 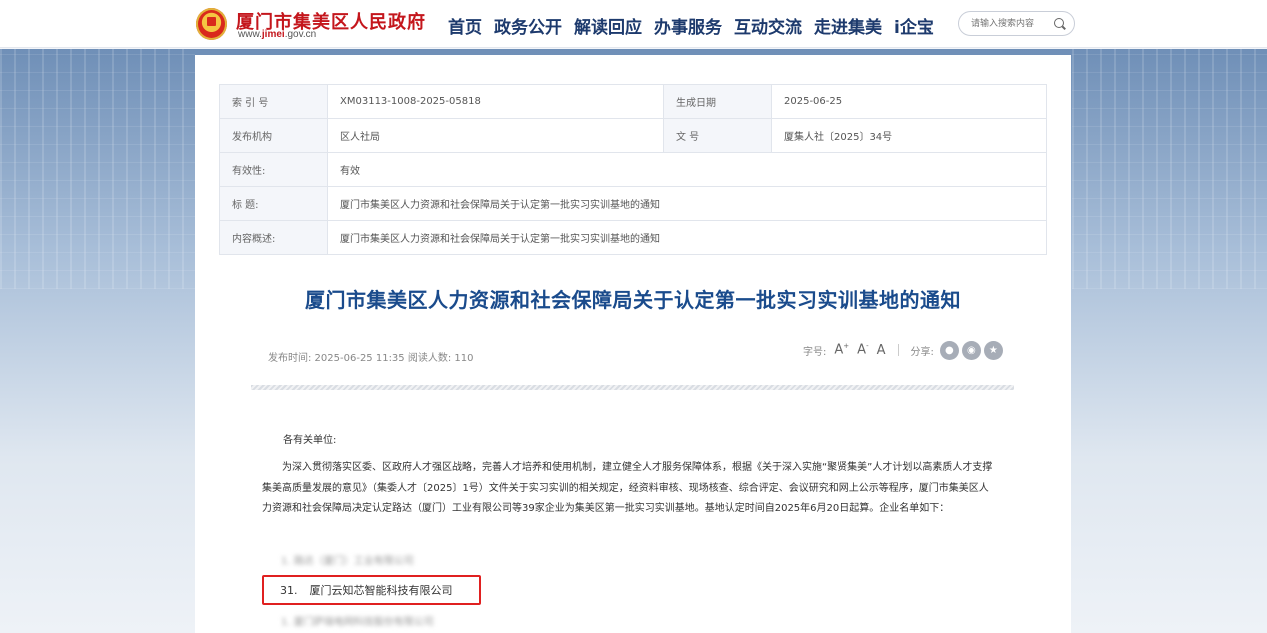 What do you see at coordinates (687, 169) in the screenshot?
I see `meta-value: 有效` at bounding box center [687, 169].